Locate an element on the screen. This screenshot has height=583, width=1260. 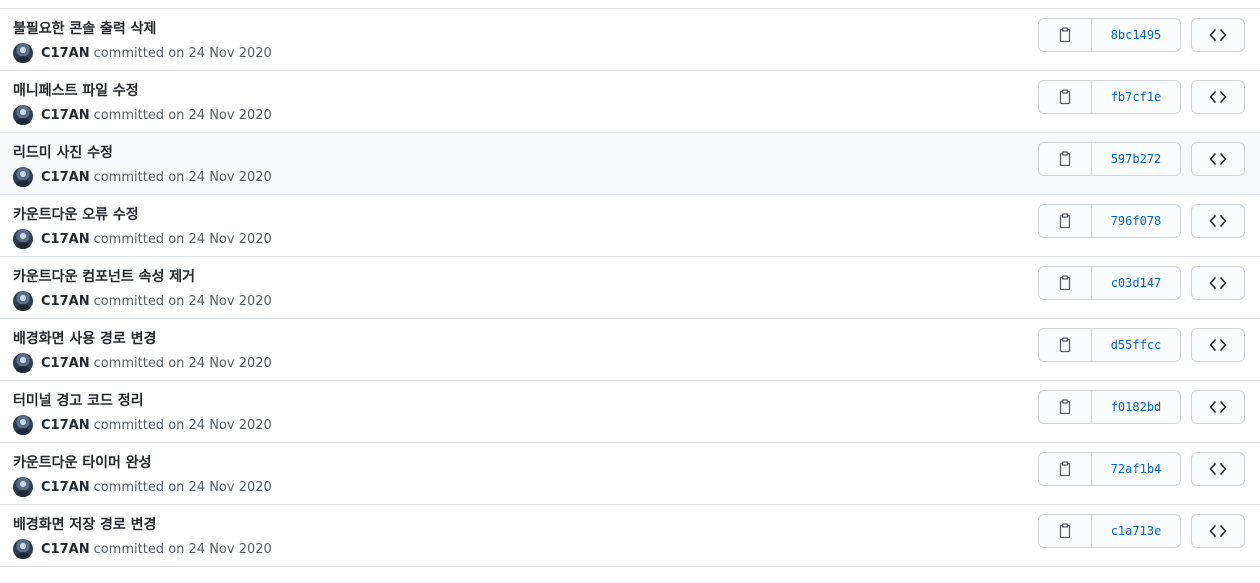
commit-sha-link: 8bc1495 is located at coordinates (1136, 35).